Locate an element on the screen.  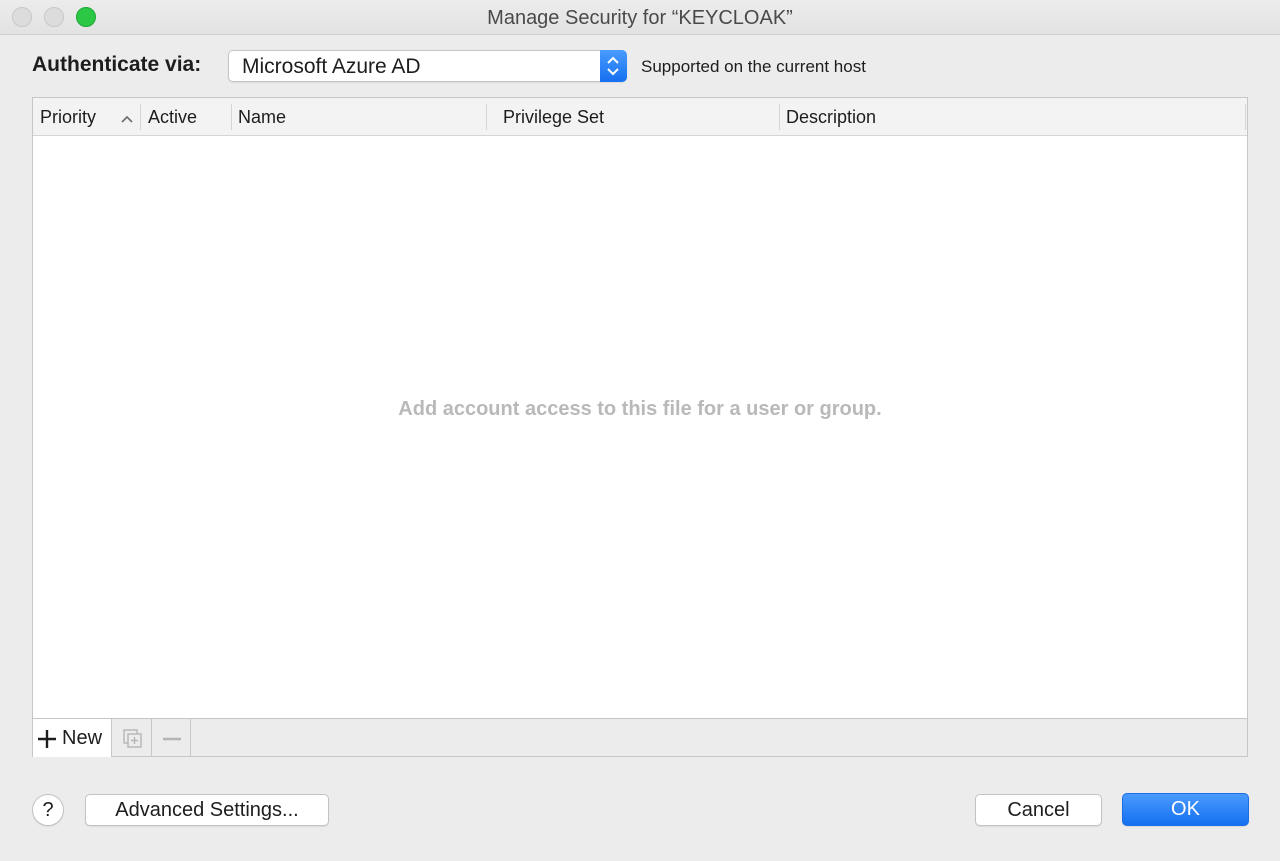
table-footer-toolbar: New is located at coordinates (640, 737).